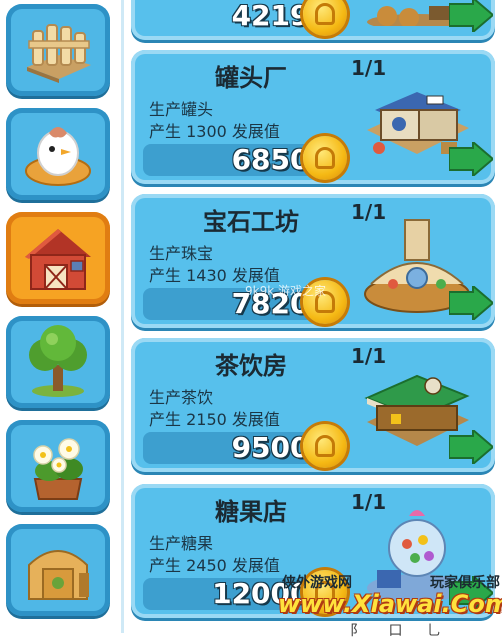 The width and height of the screenshot is (502, 640). I want to click on category-barn-button, so click(58, 258).